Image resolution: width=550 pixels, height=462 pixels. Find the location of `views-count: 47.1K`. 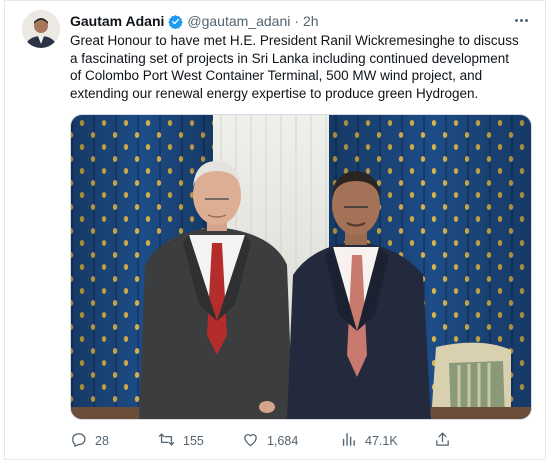

views-count: 47.1K is located at coordinates (381, 441).